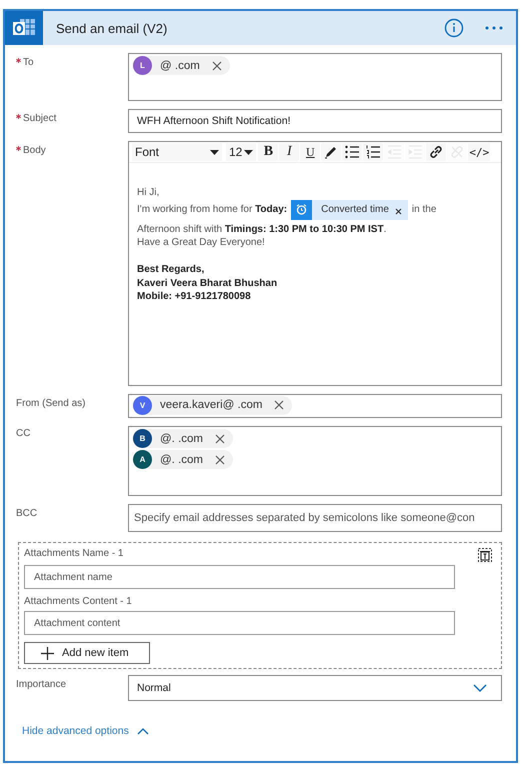 The height and width of the screenshot is (768, 521). Describe the element at coordinates (41, 684) in the screenshot. I see `field-label: Importance` at that location.